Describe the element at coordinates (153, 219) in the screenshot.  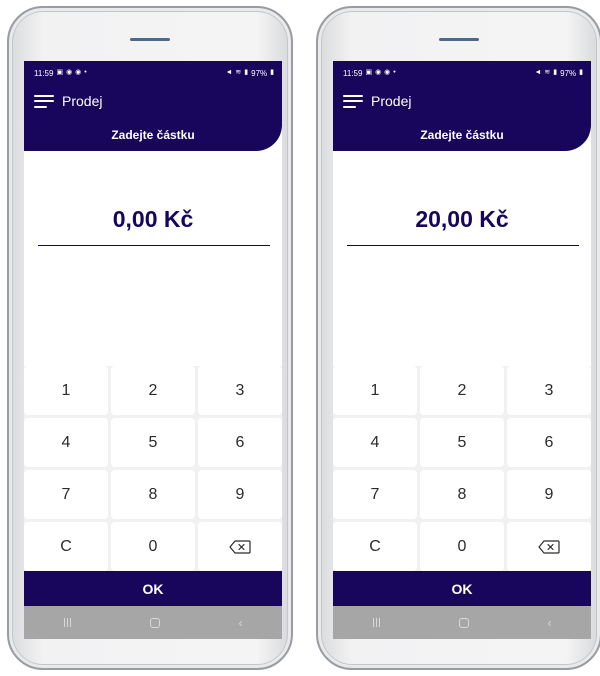
I see `amount-display: 0,00 Kč` at that location.